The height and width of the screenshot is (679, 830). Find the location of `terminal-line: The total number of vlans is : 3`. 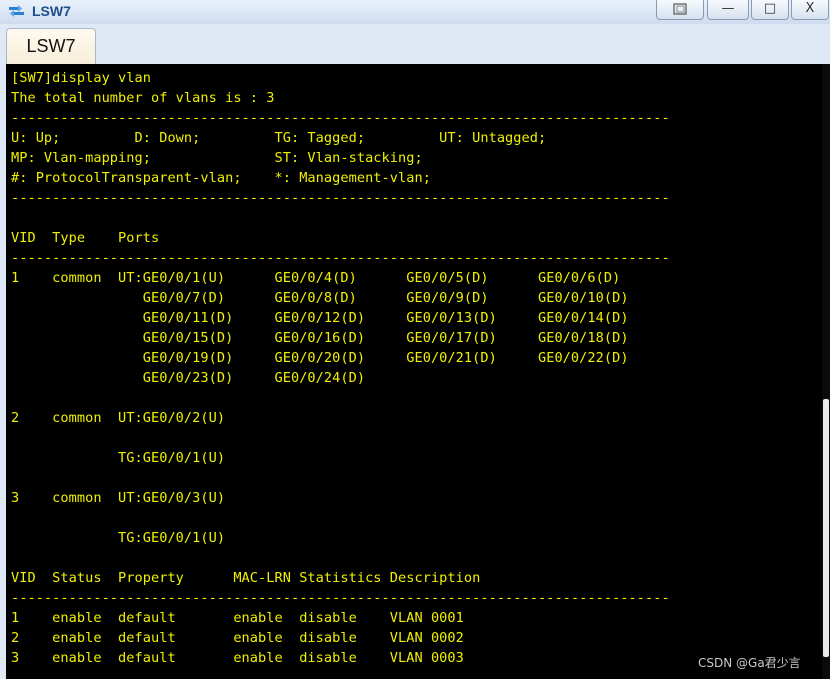

terminal-line: The total number of vlans is : 3 is located at coordinates (143, 98).